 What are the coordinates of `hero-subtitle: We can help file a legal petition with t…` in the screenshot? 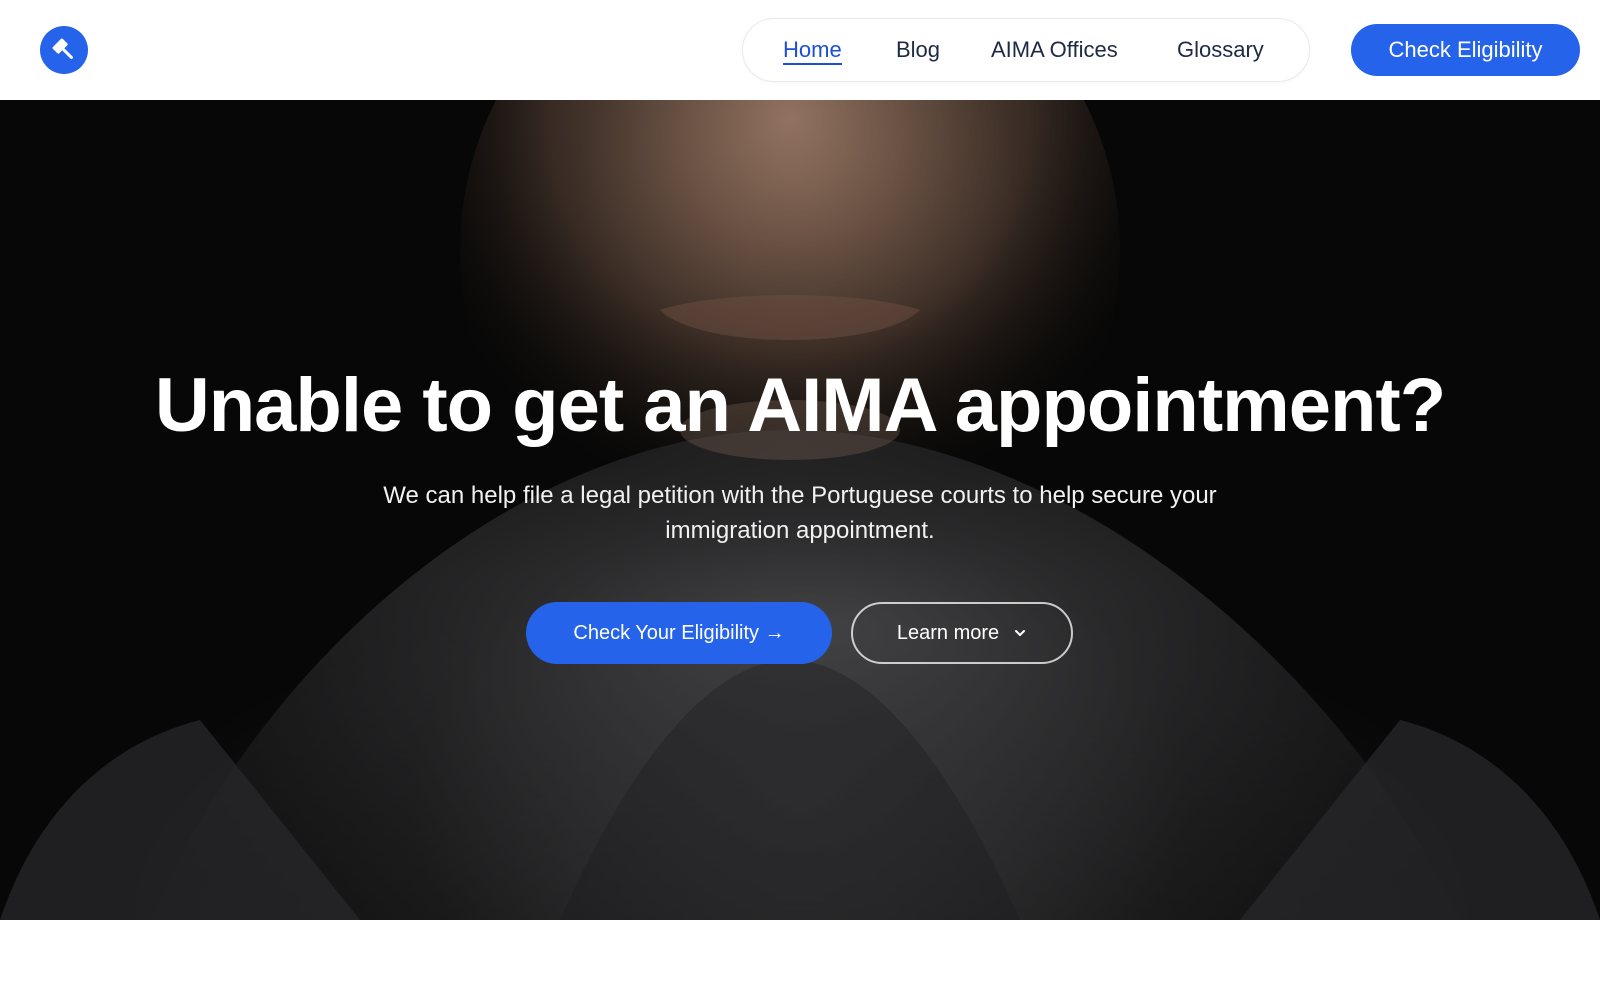 It's located at (800, 513).